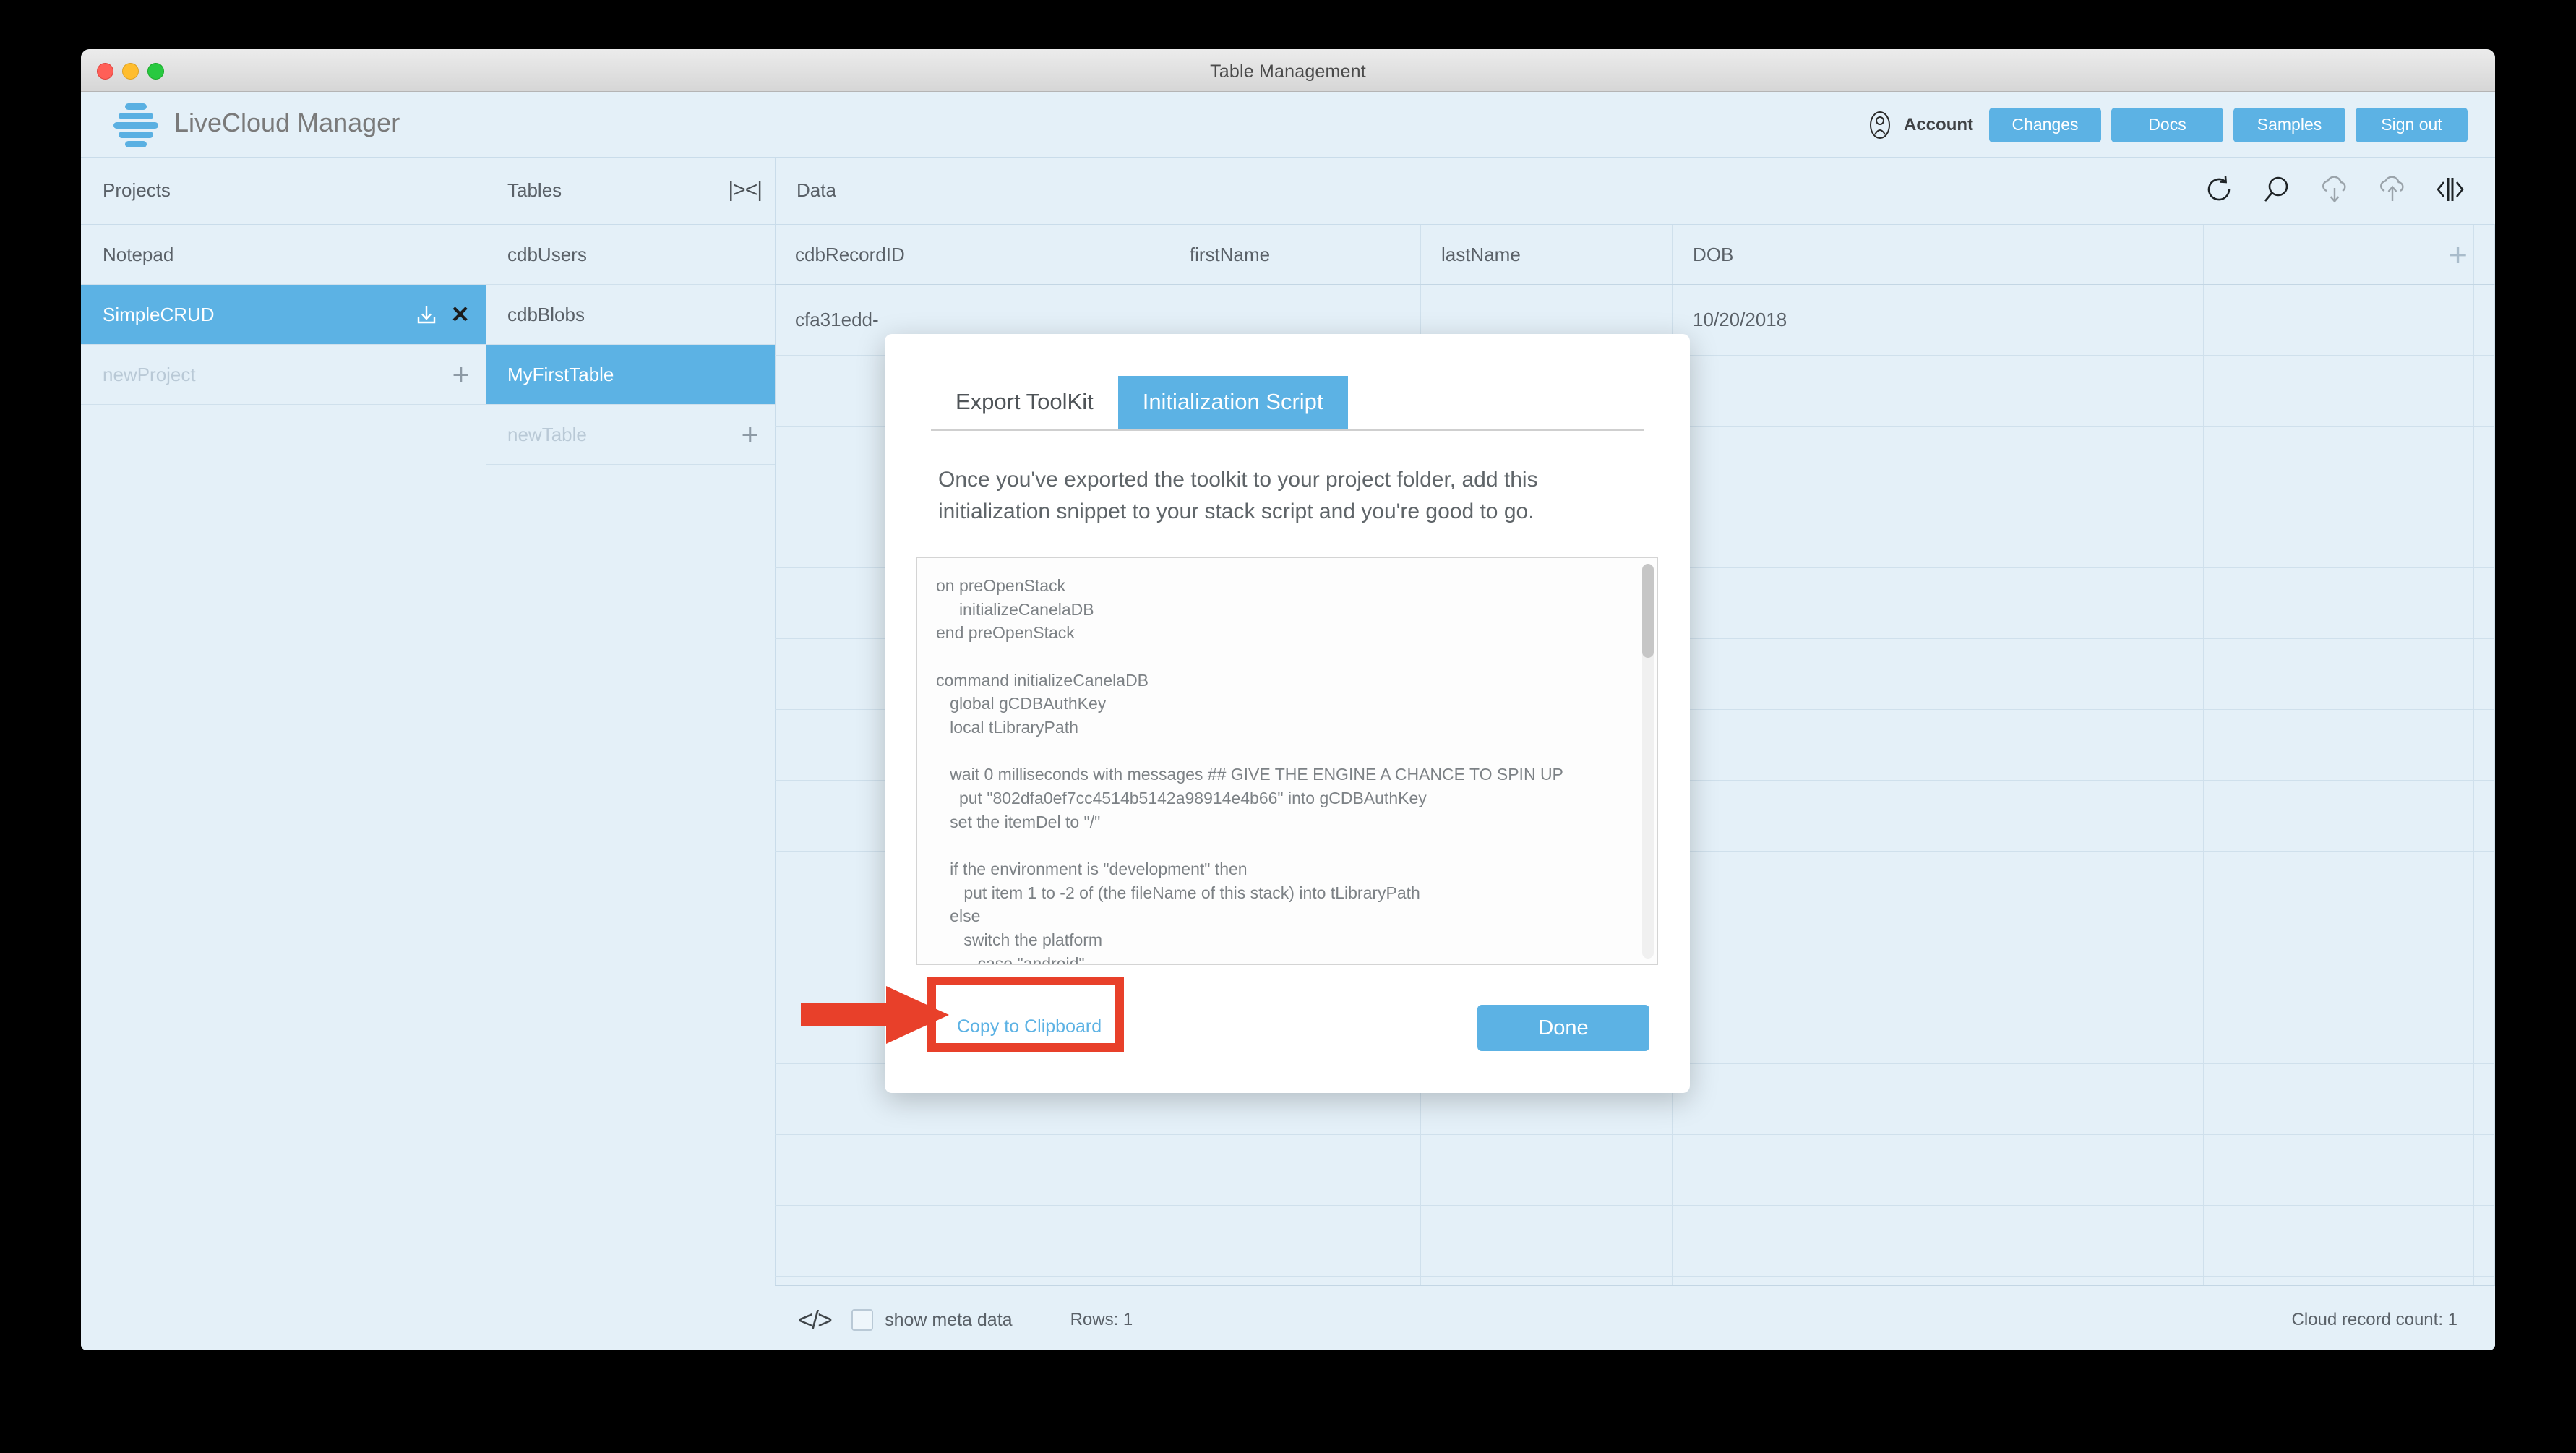 This screenshot has width=2576, height=1453. I want to click on project-row-notepad: Notepad, so click(284, 255).